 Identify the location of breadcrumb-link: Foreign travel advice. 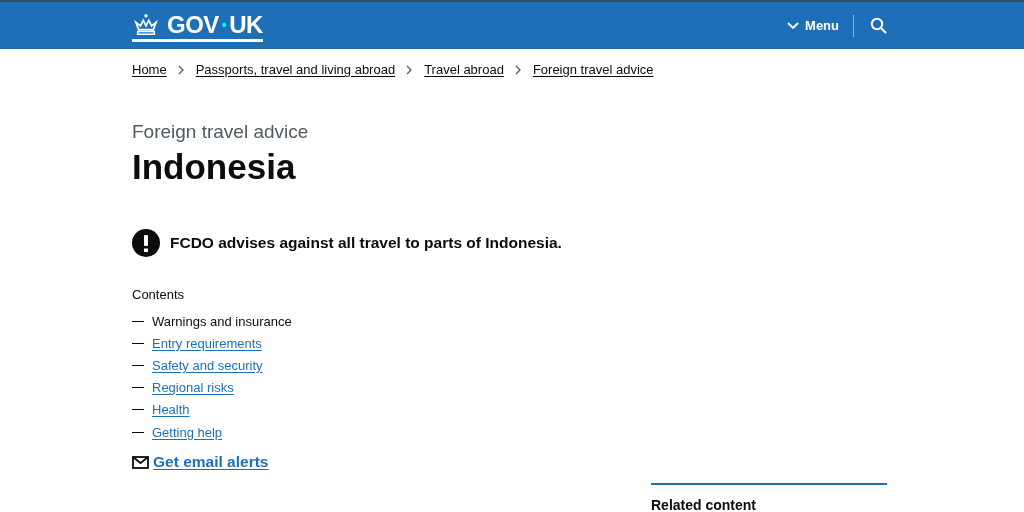
(593, 69).